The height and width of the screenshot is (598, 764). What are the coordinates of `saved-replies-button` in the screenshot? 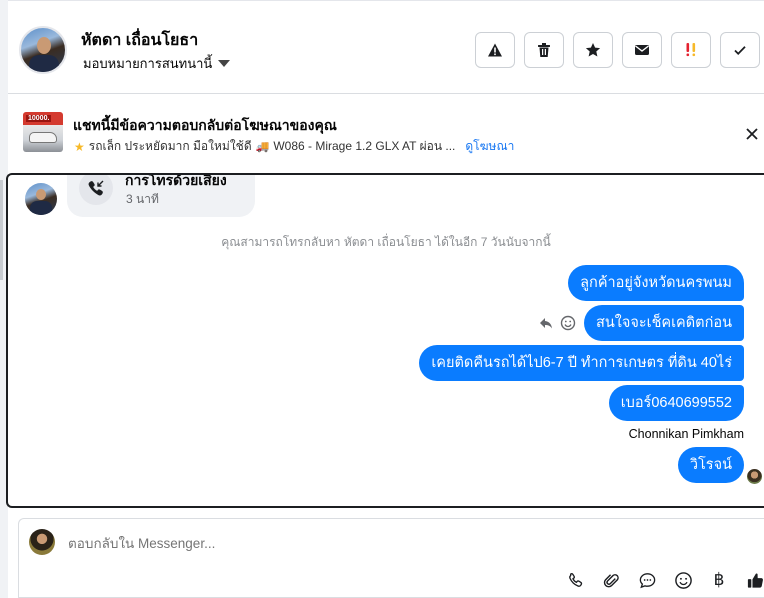 It's located at (647, 580).